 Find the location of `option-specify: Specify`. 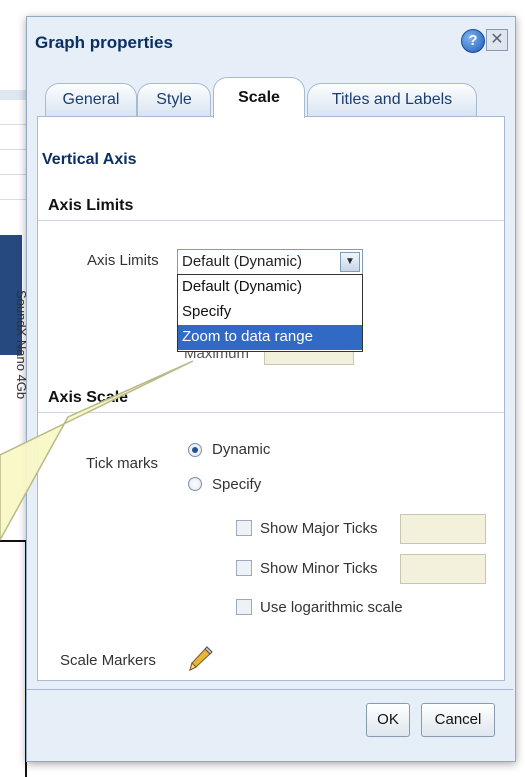

option-specify: Specify is located at coordinates (270, 312).